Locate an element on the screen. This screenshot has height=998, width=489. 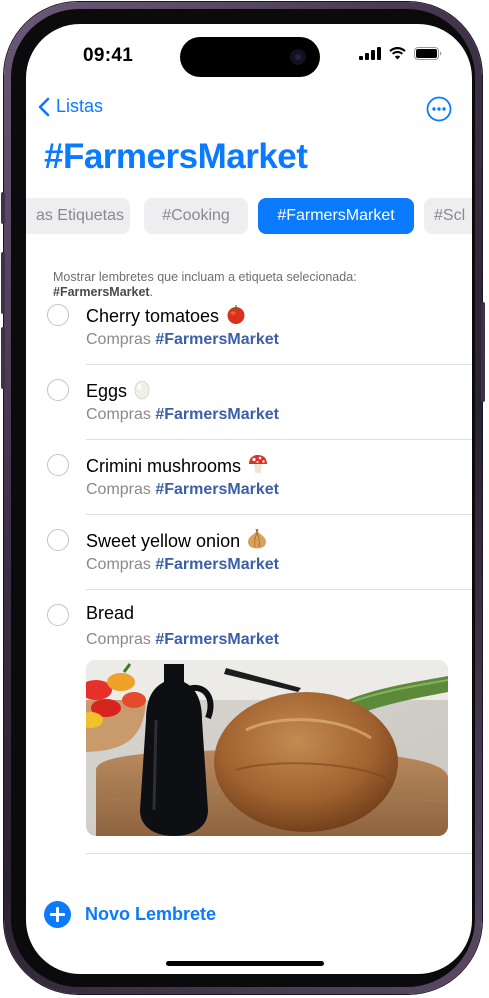
reminder-title: Cherry tomatoes is located at coordinates (166, 315).